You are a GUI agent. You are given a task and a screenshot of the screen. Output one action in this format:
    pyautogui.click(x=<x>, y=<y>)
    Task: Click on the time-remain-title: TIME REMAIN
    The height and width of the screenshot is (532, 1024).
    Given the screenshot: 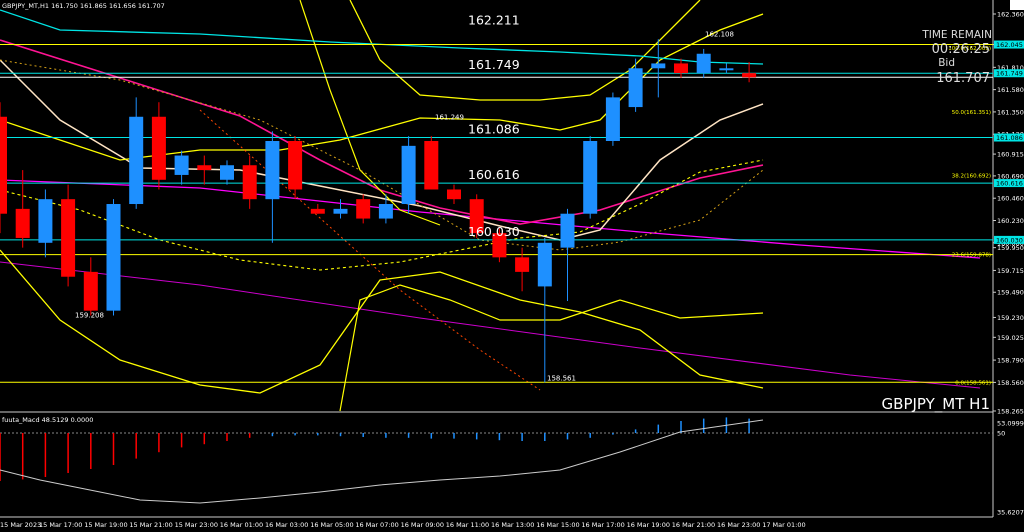 What is the action you would take?
    pyautogui.click(x=956, y=35)
    